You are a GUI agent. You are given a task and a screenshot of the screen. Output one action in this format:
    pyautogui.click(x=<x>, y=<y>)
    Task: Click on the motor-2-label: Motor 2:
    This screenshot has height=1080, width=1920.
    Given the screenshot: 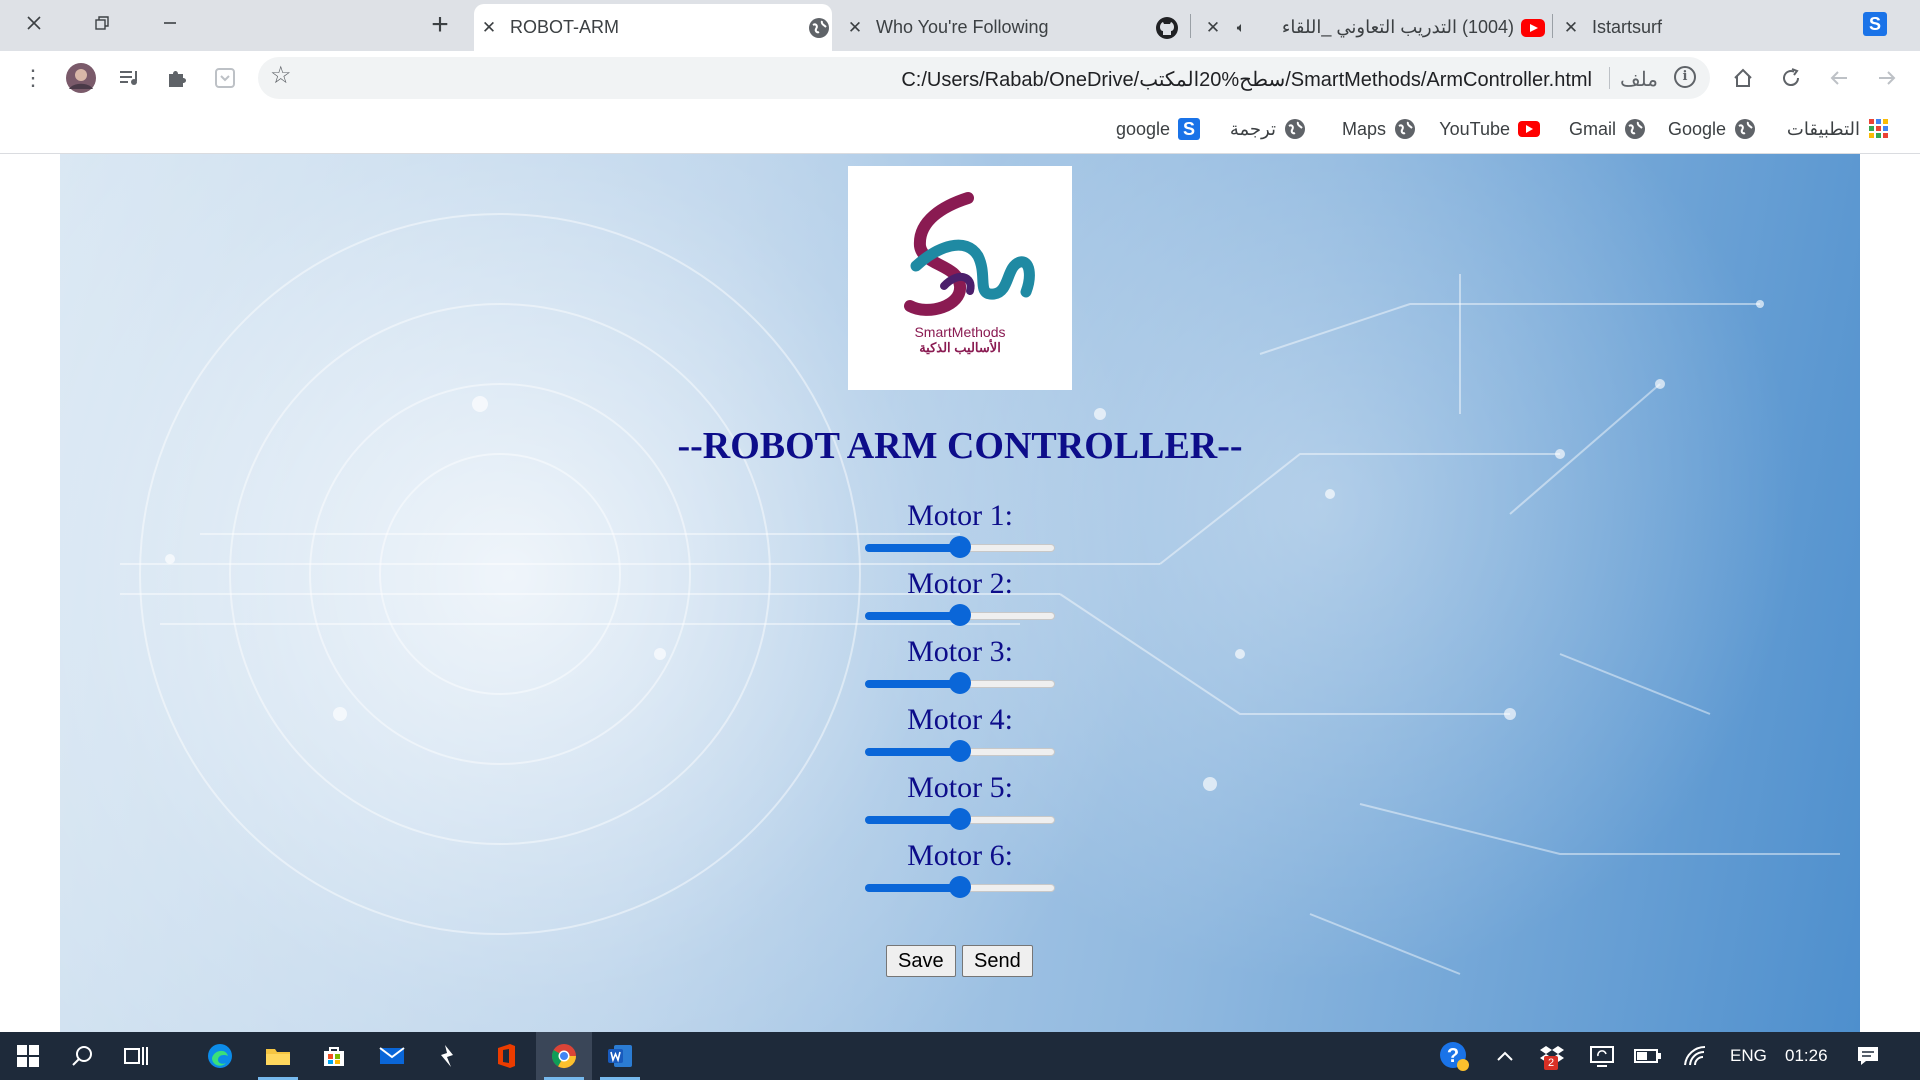 What is the action you would take?
    pyautogui.click(x=960, y=583)
    